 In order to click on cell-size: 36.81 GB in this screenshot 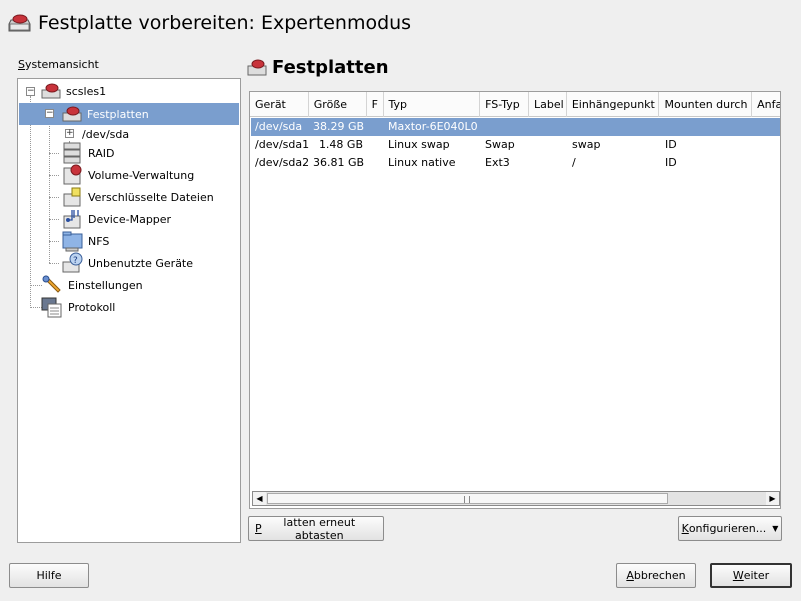, I will do `click(339, 162)`.